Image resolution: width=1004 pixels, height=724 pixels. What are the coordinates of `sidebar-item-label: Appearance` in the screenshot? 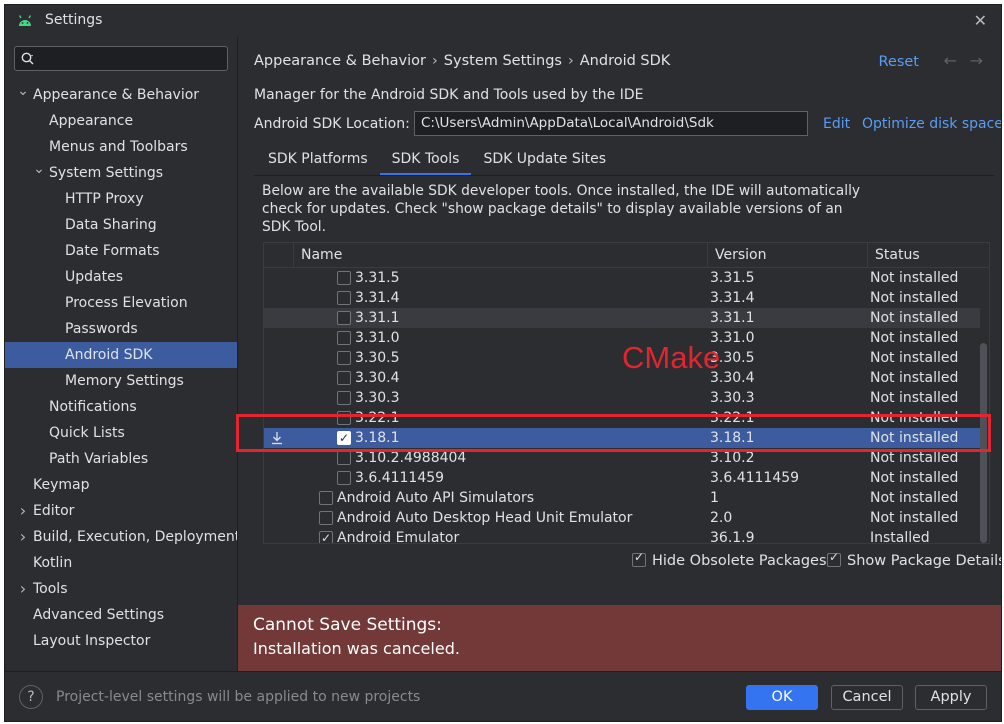 It's located at (91, 121).